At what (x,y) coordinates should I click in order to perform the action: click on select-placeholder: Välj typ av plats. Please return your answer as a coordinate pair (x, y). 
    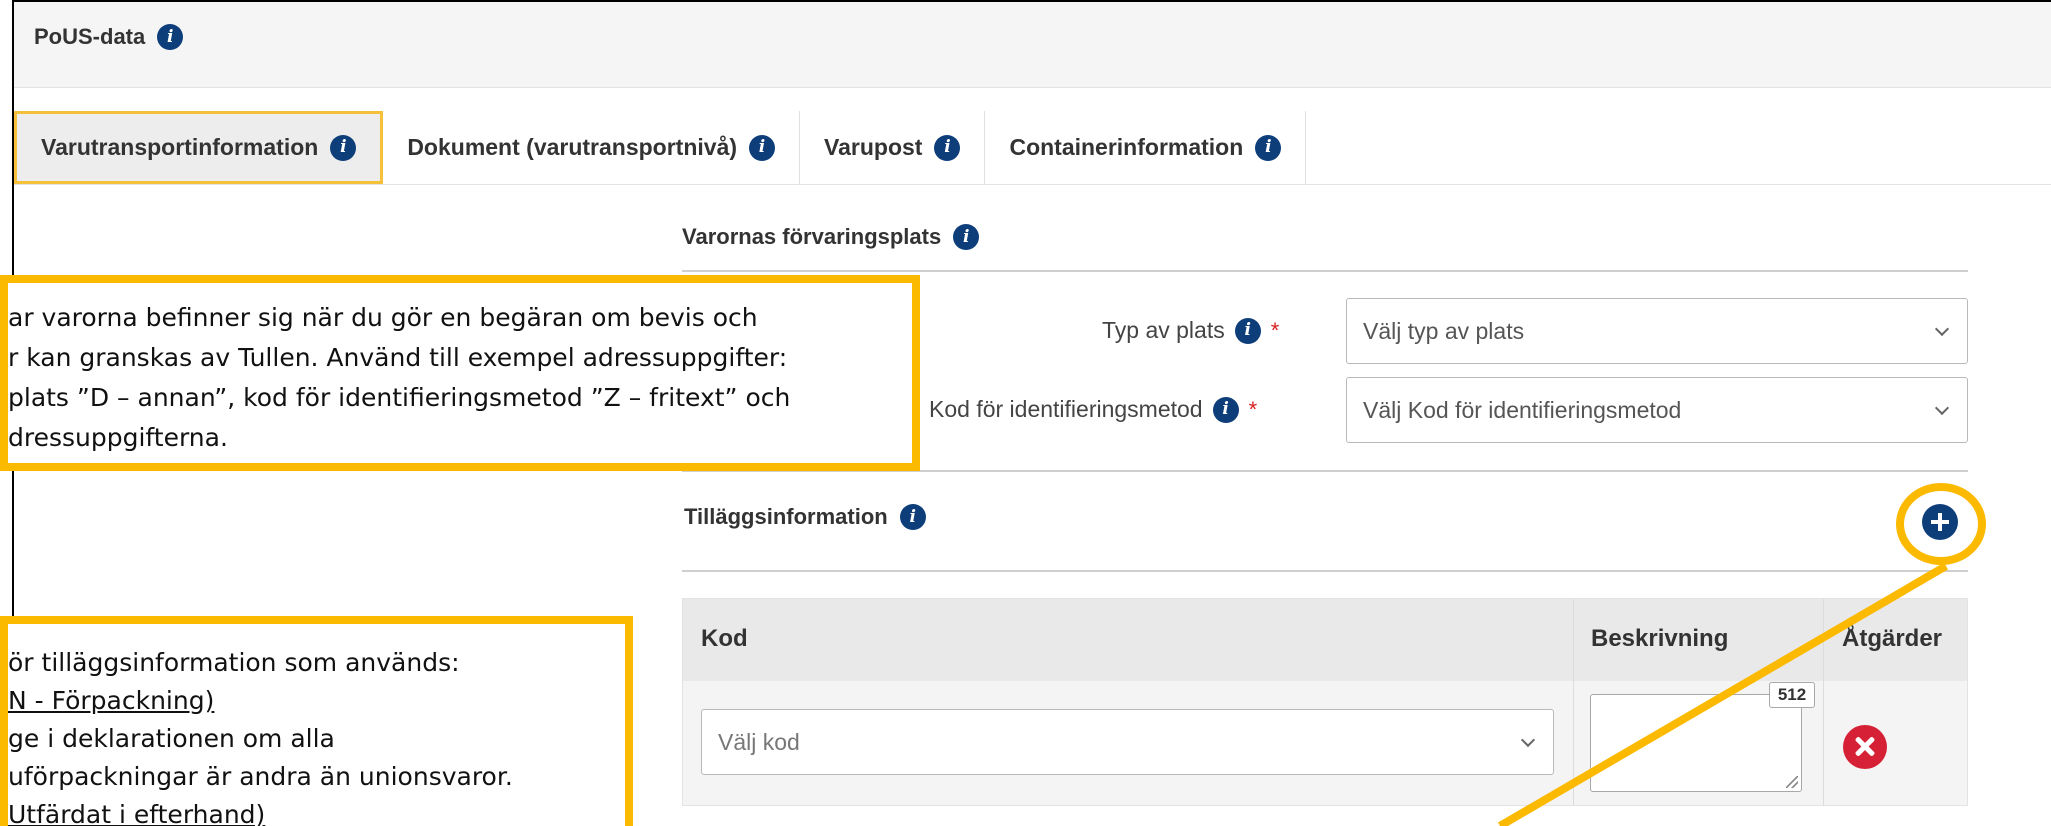
    Looking at the image, I should click on (1444, 330).